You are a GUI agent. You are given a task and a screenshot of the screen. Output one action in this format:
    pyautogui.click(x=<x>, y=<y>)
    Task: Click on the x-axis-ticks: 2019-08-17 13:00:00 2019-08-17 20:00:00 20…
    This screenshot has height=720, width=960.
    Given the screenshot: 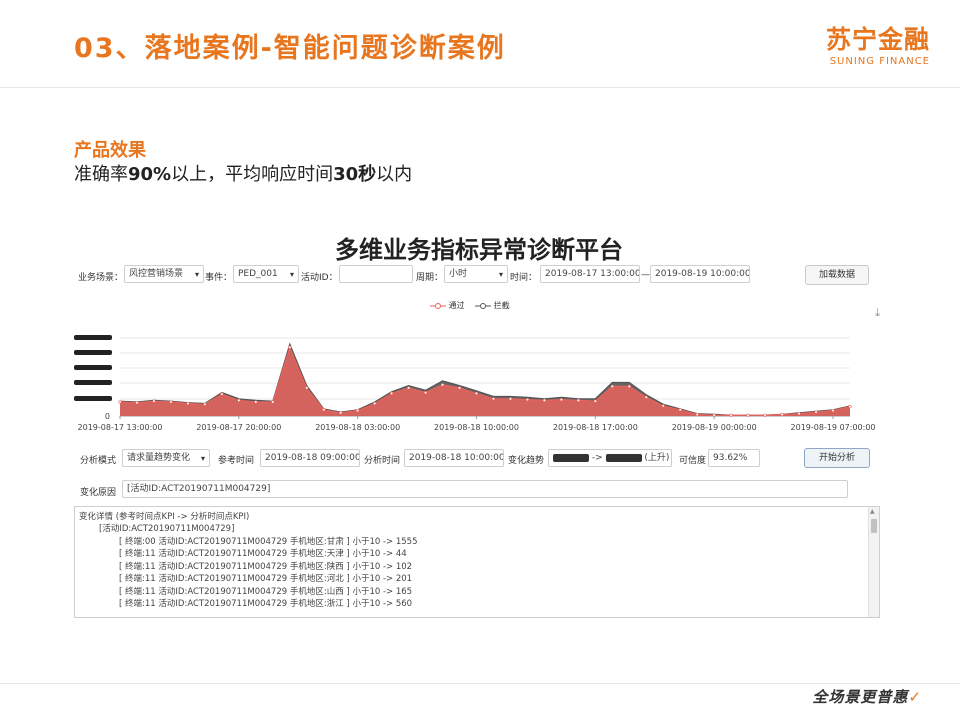 What is the action you would take?
    pyautogui.click(x=477, y=424)
    